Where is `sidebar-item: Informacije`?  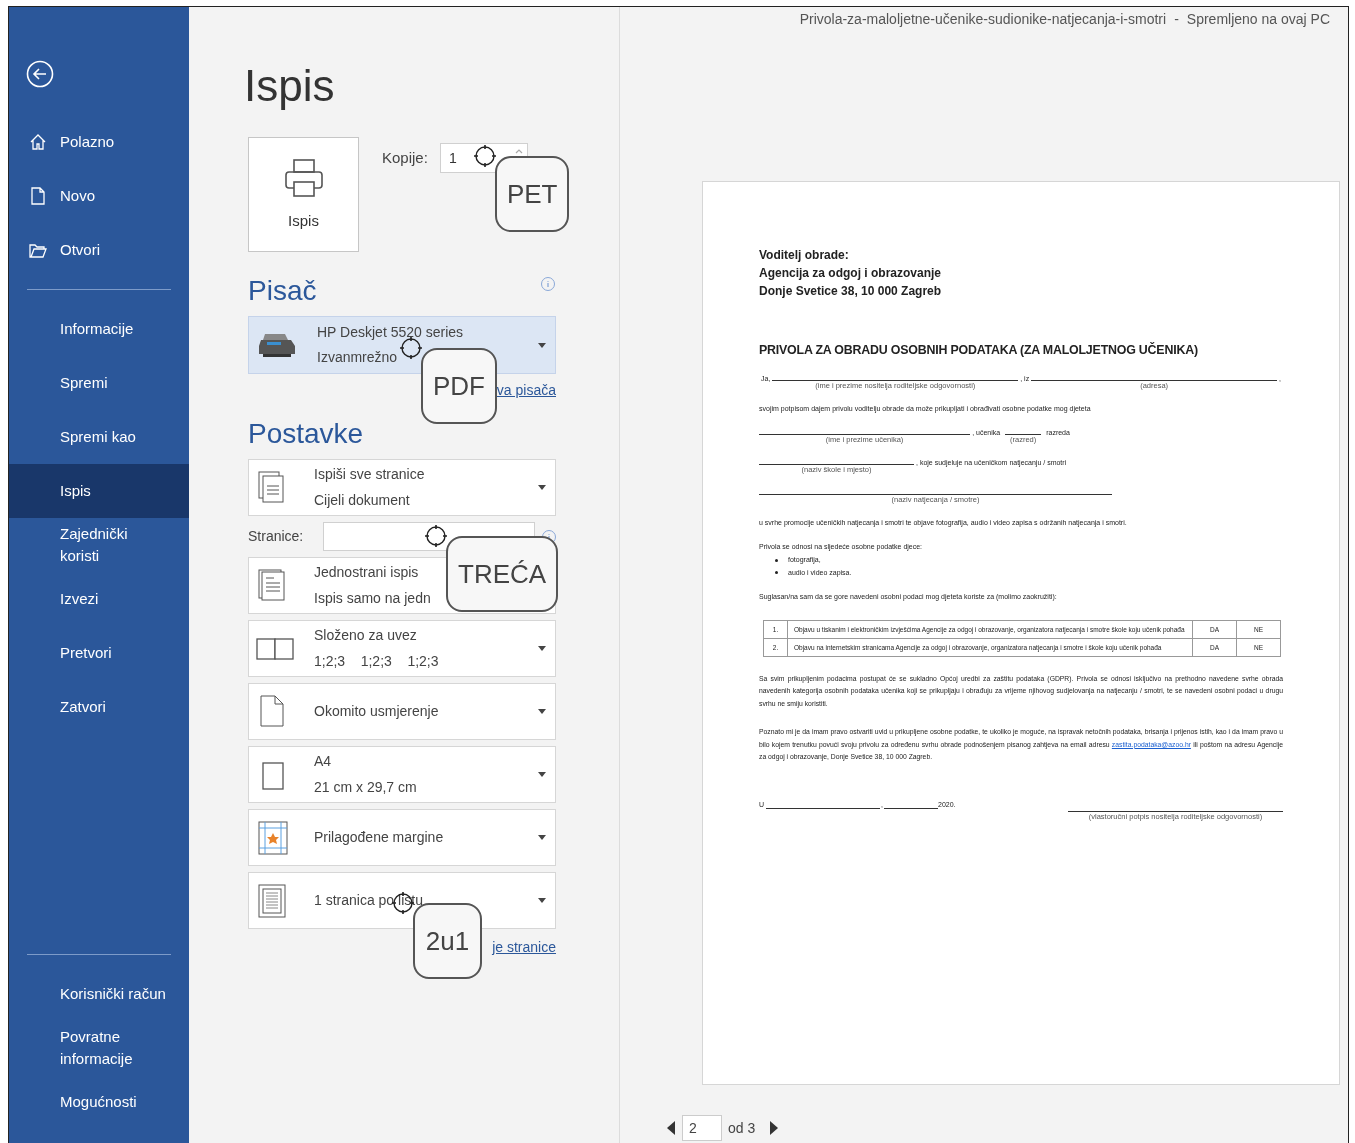 sidebar-item: Informacije is located at coordinates (99, 329).